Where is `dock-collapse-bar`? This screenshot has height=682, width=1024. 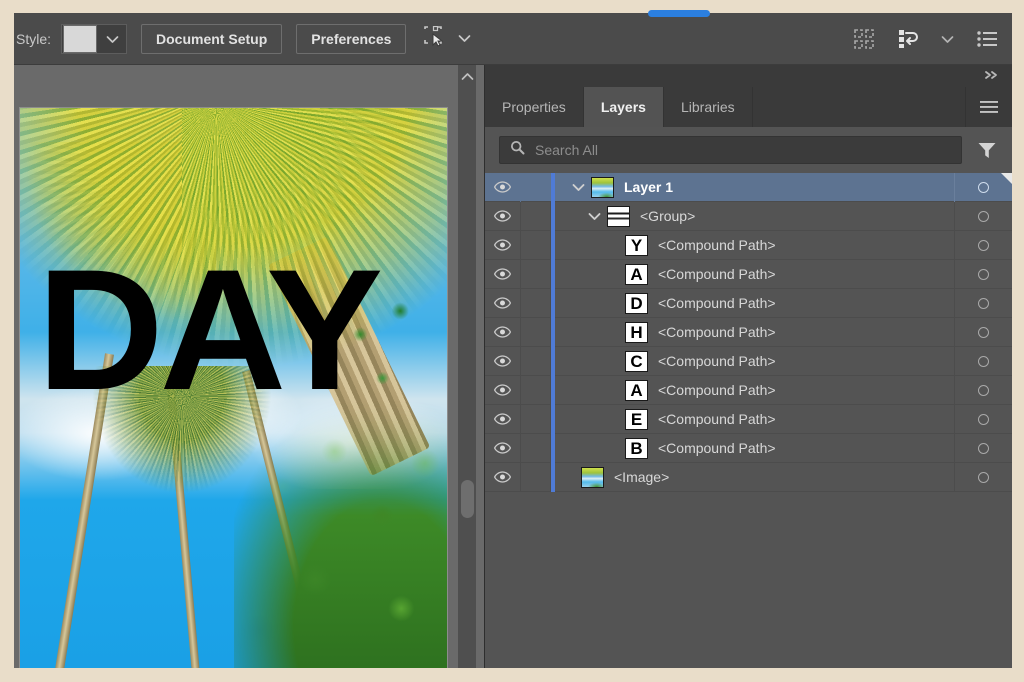 dock-collapse-bar is located at coordinates (748, 76).